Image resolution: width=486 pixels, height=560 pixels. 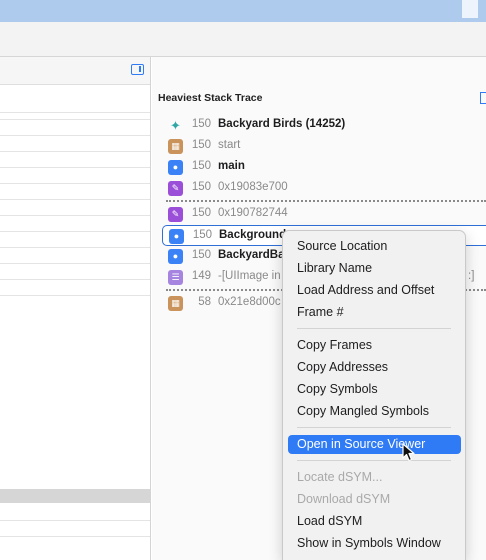 What do you see at coordinates (324, 214) in the screenshot?
I see `stack-frame: ✎ 150 0x190782744` at bounding box center [324, 214].